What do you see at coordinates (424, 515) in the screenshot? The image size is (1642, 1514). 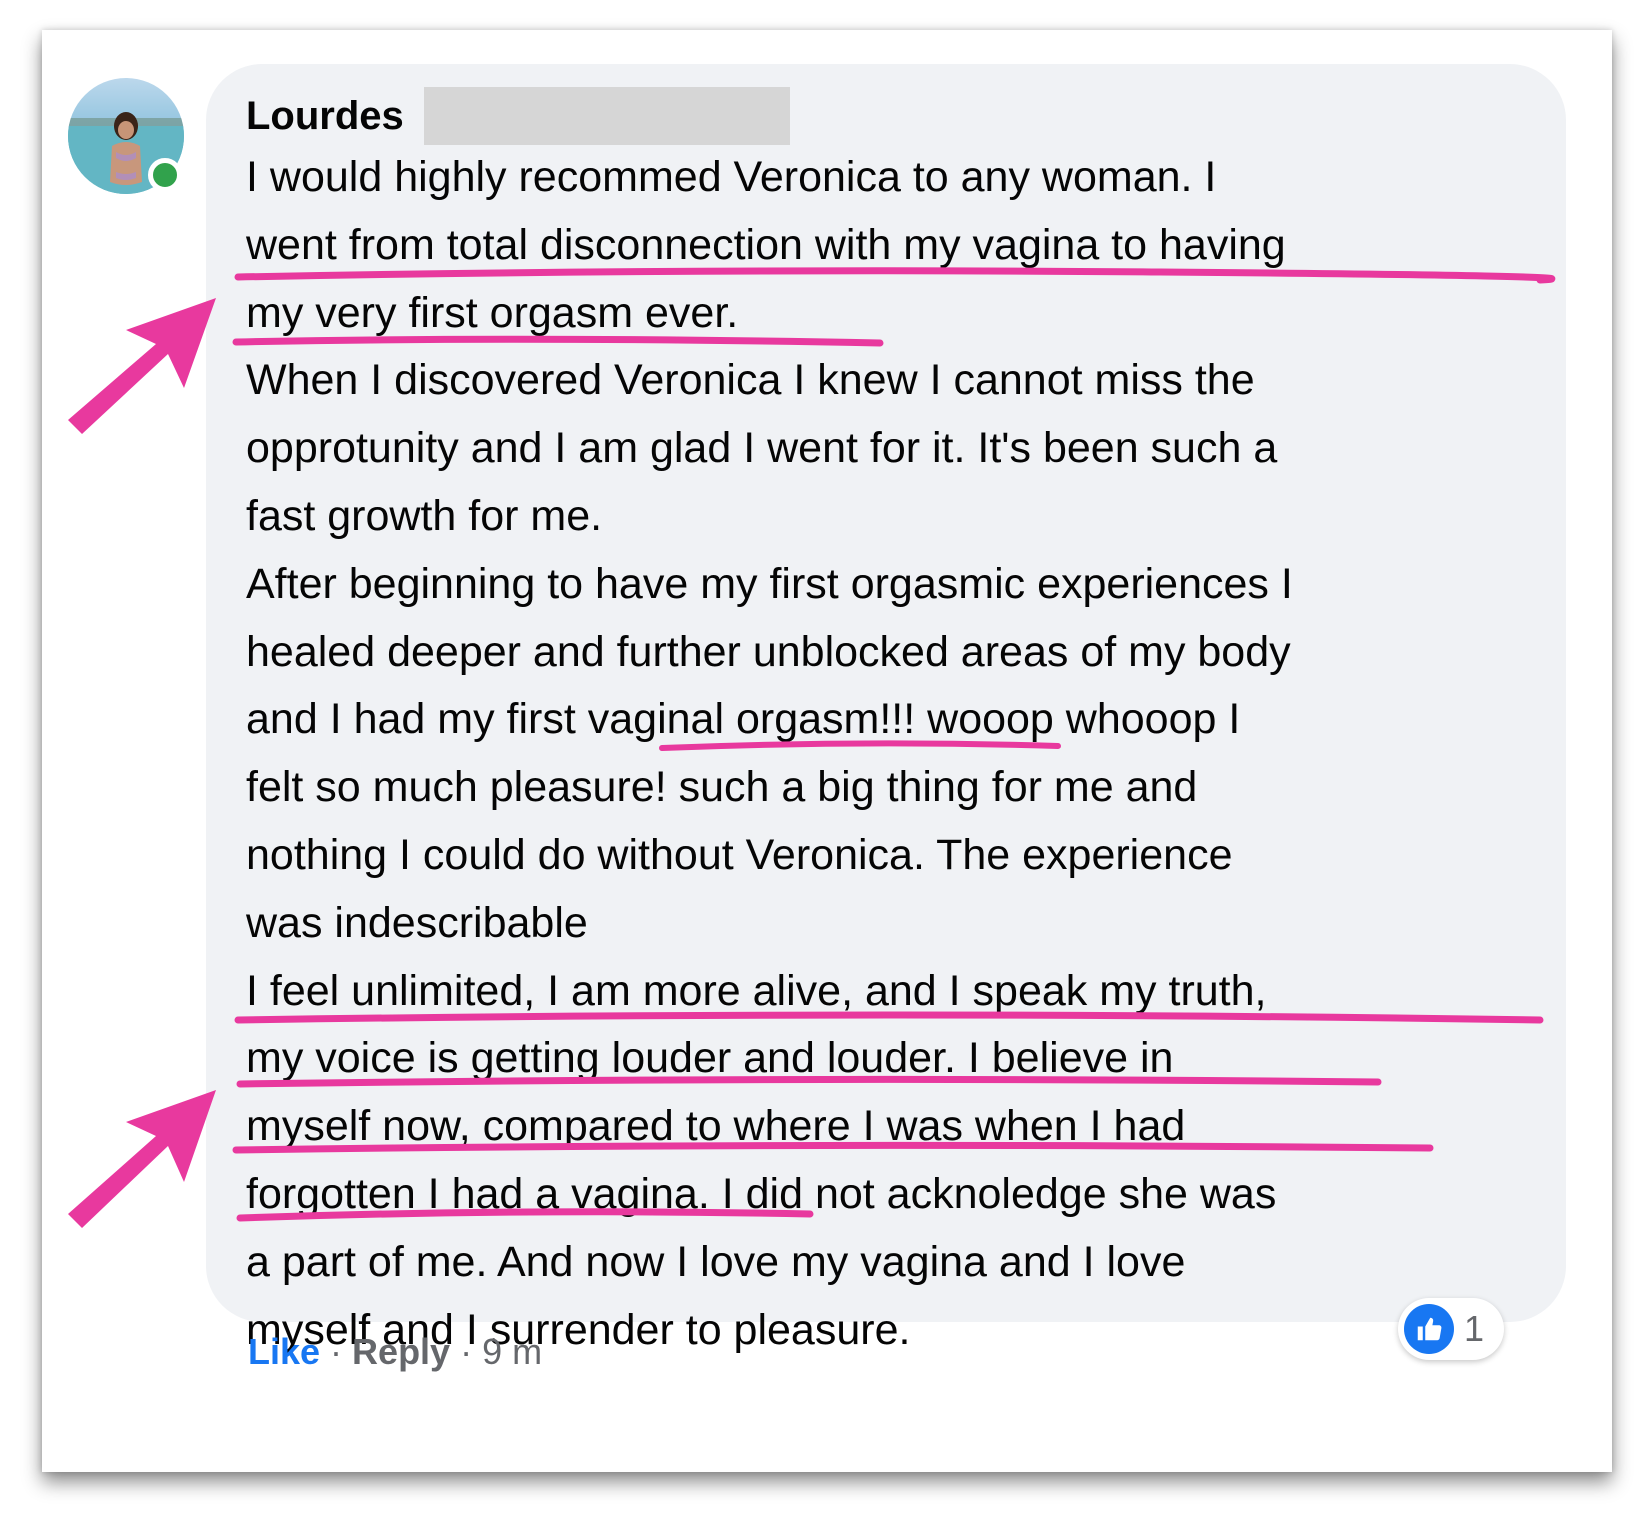 I see `comment-line: fast growth for me.` at bounding box center [424, 515].